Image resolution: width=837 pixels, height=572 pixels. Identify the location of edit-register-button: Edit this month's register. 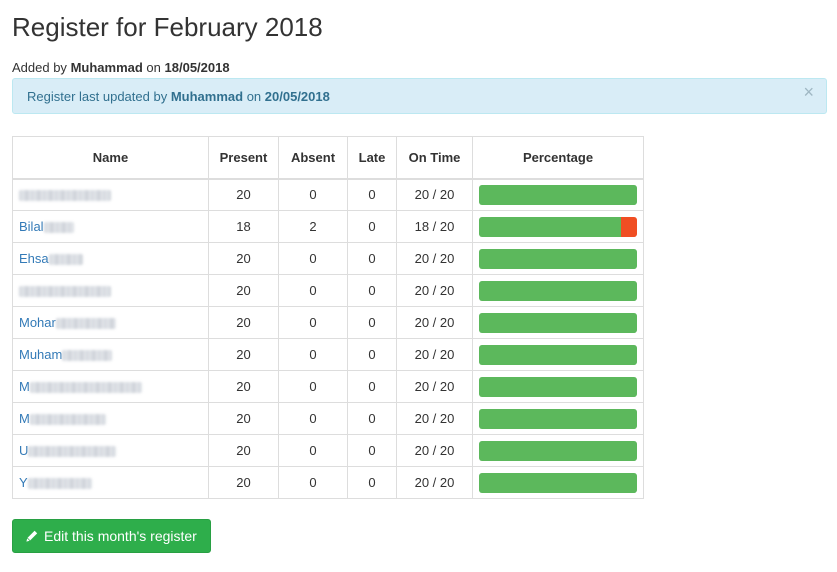
(111, 536).